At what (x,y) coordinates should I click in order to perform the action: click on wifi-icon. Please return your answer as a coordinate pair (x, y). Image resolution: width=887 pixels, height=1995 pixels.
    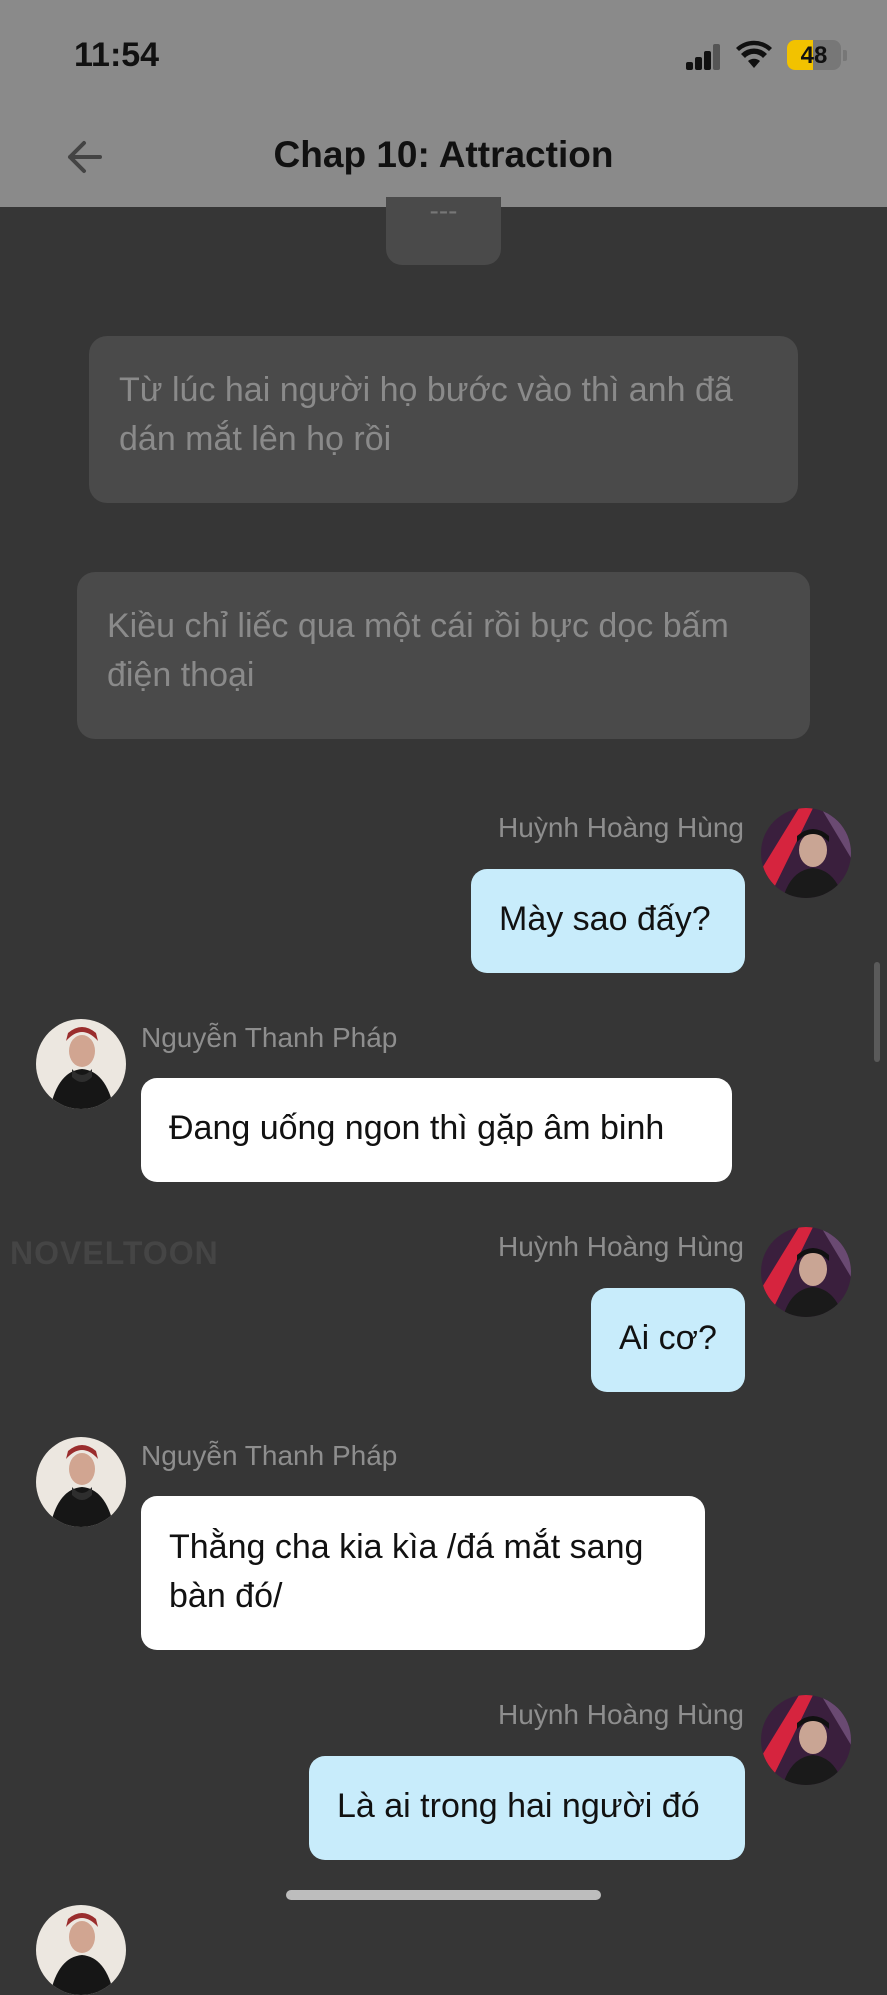
    Looking at the image, I should click on (754, 54).